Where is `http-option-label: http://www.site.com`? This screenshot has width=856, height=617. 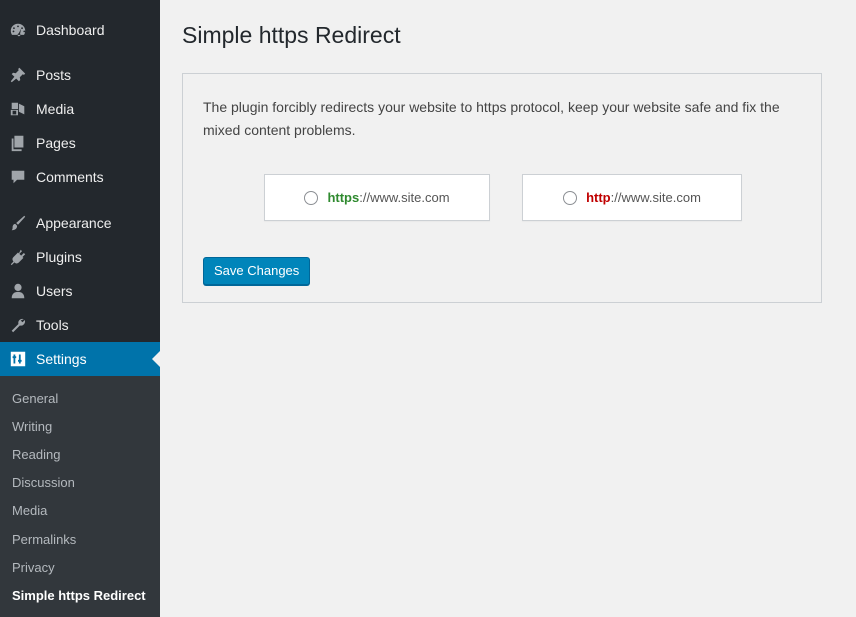
http-option-label: http://www.site.com is located at coordinates (643, 197).